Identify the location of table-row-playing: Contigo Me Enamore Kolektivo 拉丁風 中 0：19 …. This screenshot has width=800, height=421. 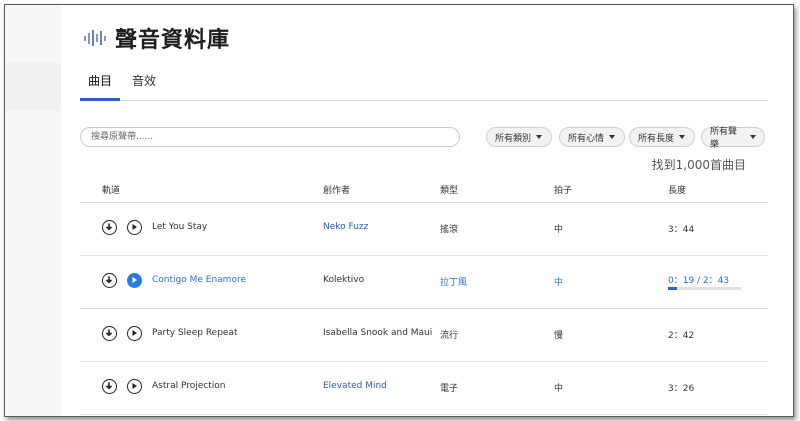
(424, 282).